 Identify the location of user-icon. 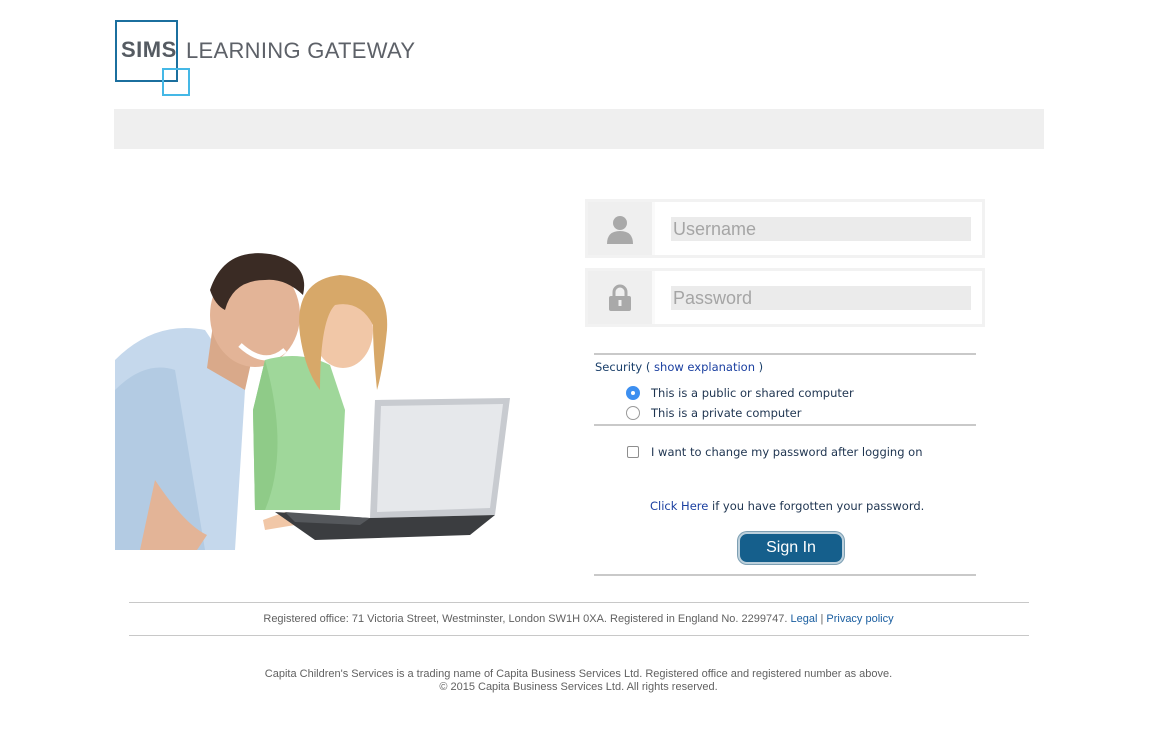
(620, 228).